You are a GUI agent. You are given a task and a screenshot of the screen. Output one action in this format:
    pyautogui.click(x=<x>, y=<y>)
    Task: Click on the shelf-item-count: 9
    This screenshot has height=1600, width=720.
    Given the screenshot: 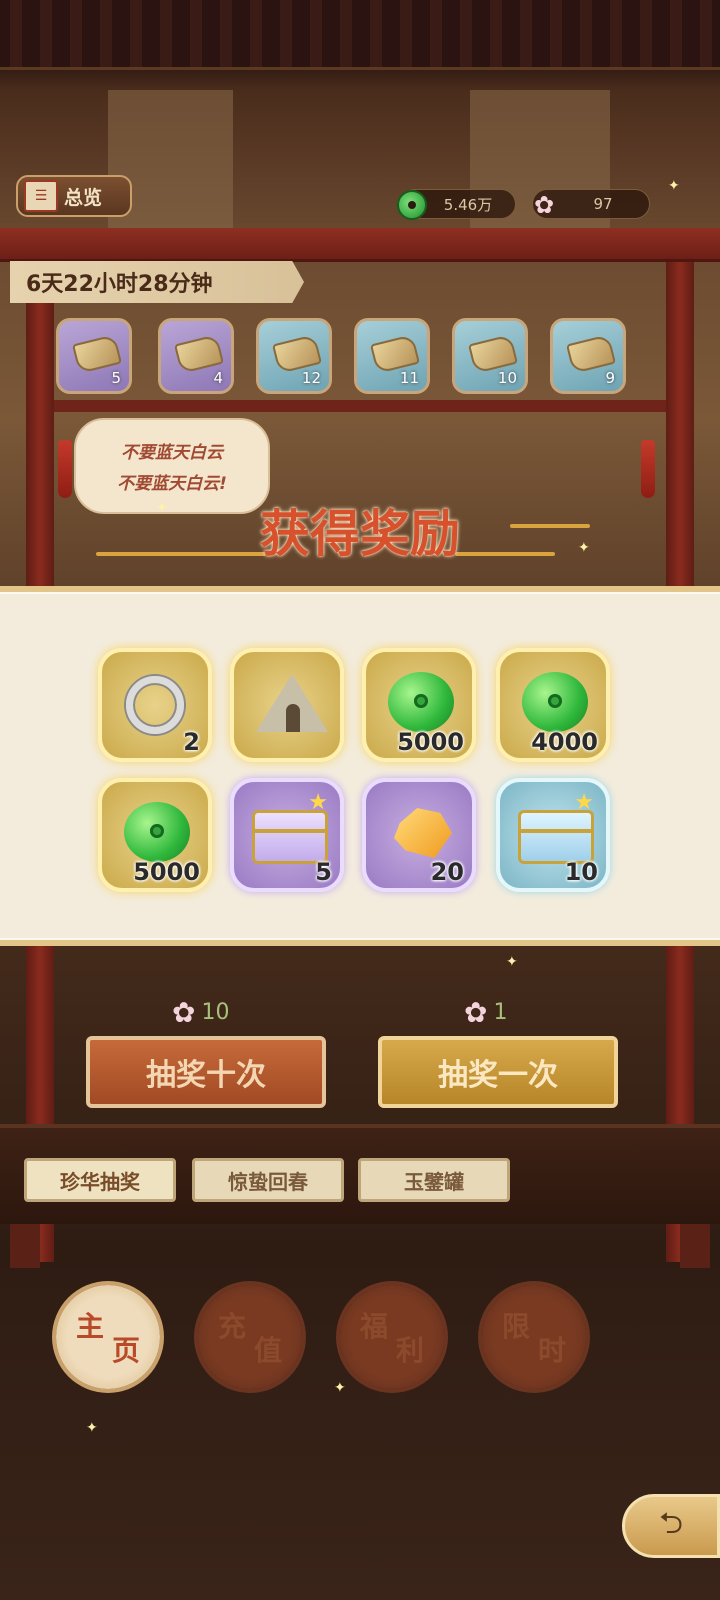 What is the action you would take?
    pyautogui.click(x=610, y=378)
    